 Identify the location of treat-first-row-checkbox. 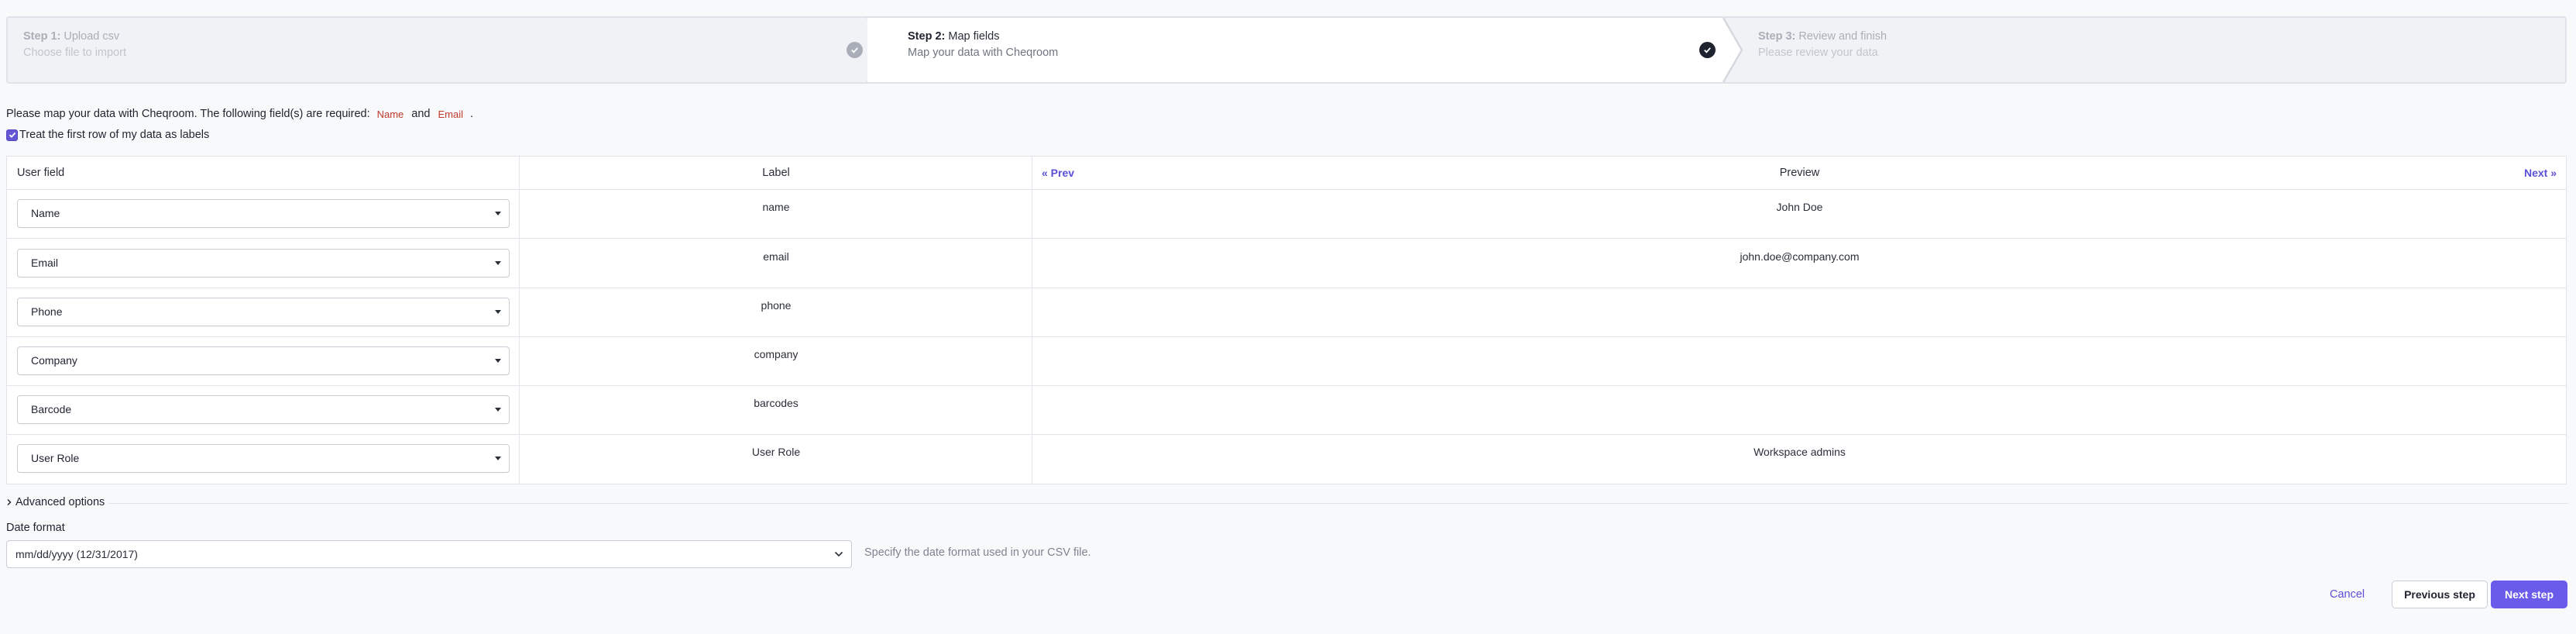
(12, 135).